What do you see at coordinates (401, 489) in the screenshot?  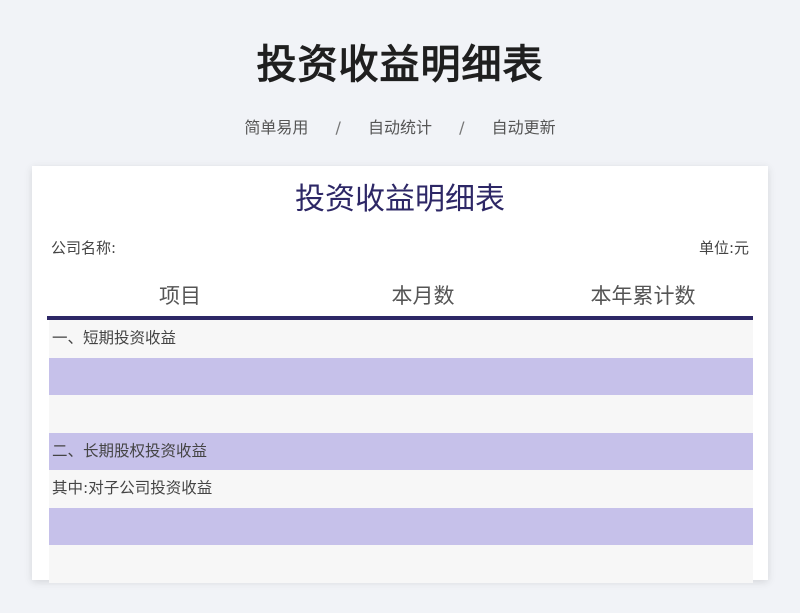 I see `table-row: 其中:对子公司投资收益` at bounding box center [401, 489].